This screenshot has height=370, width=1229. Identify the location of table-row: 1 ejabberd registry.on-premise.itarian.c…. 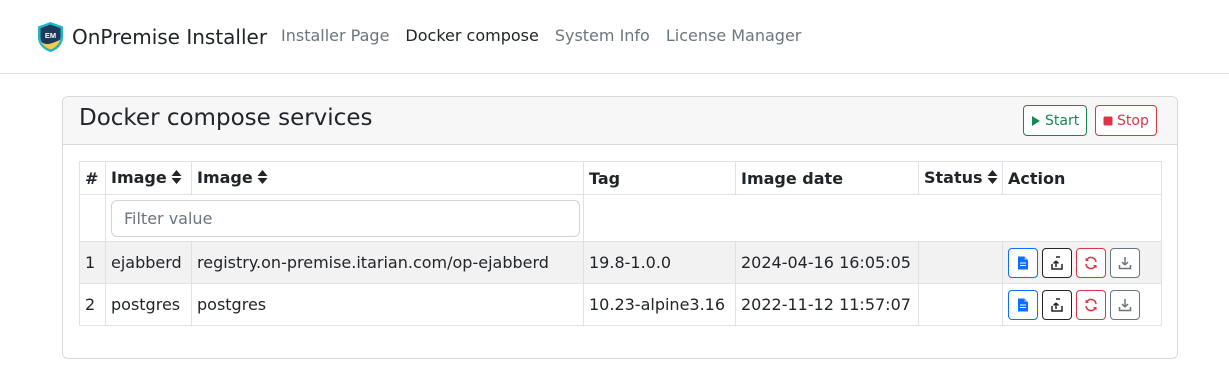
(620, 262).